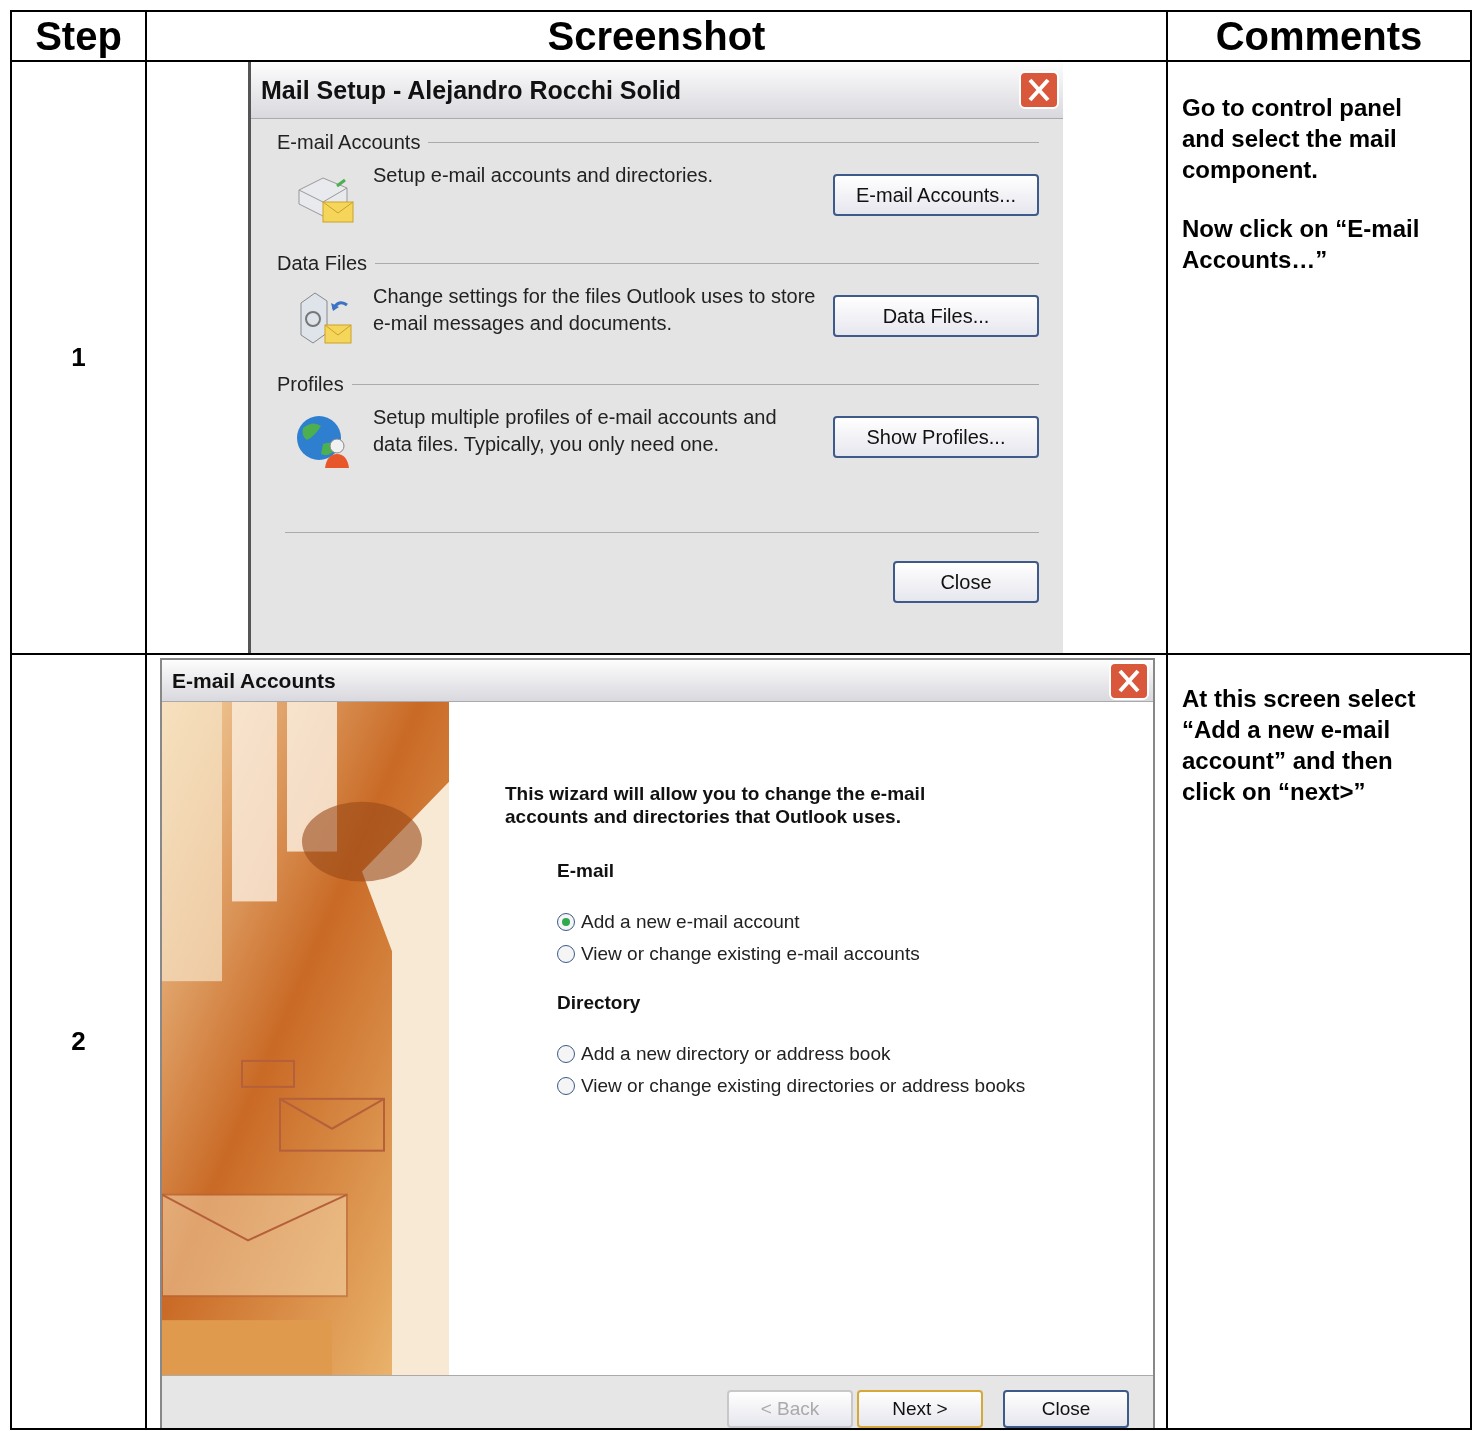  I want to click on section-heading: E-mail Accounts, so click(349, 142).